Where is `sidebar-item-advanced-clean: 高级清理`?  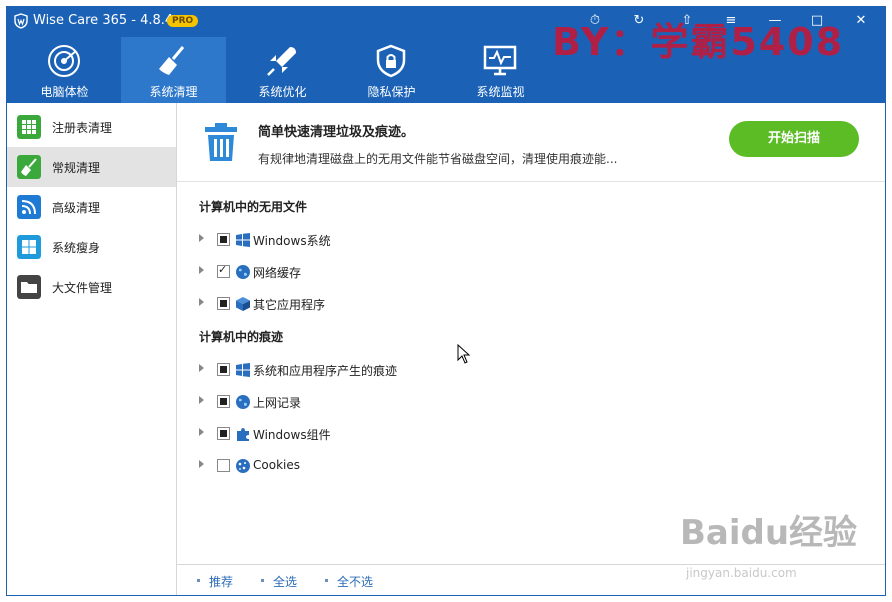
sidebar-item-advanced-clean: 高级清理 is located at coordinates (91, 207).